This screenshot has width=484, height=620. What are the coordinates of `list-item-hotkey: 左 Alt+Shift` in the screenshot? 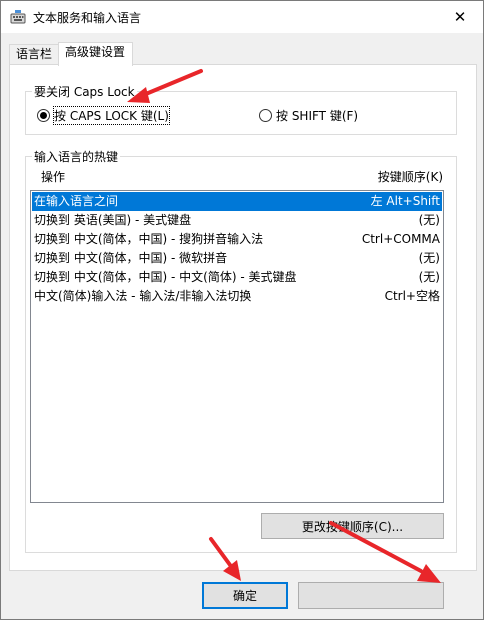 It's located at (405, 201).